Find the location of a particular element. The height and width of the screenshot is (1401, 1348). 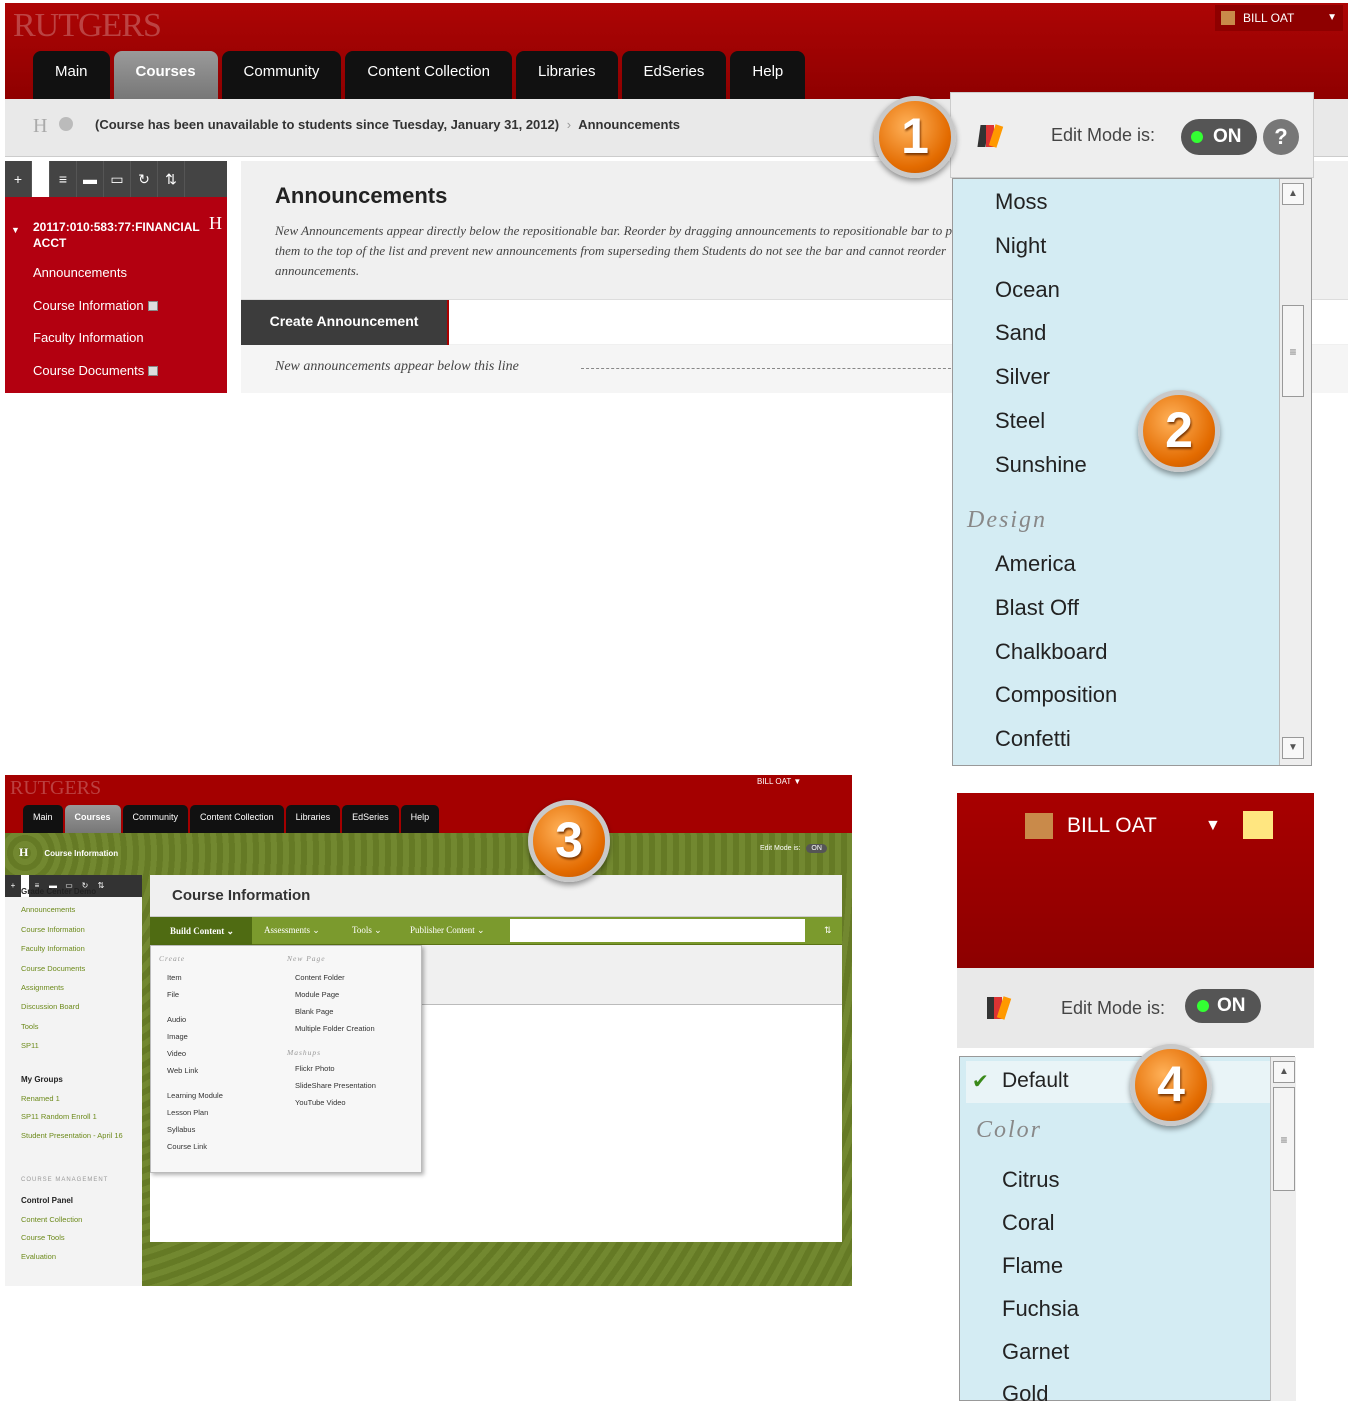

menu-item-content-folder: Content Folder is located at coordinates (320, 977).